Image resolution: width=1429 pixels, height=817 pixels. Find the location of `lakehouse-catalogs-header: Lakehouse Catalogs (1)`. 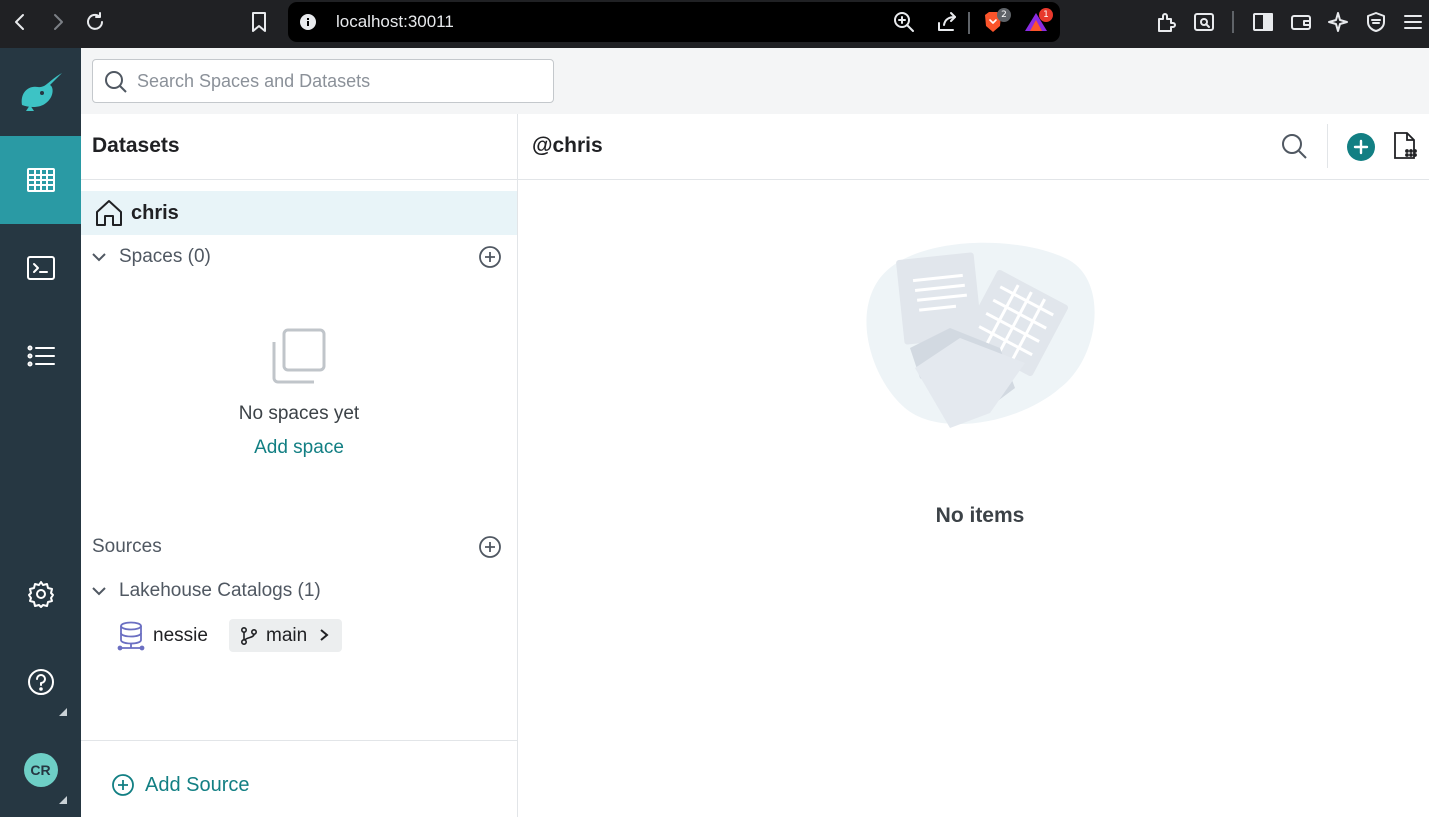

lakehouse-catalogs-header: Lakehouse Catalogs (1) is located at coordinates (299, 591).